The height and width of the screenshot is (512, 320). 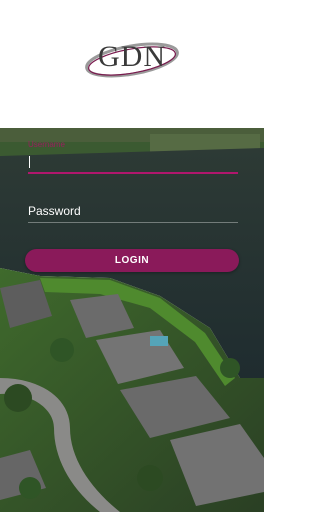 I want to click on username-field: Username, so click(x=133, y=158).